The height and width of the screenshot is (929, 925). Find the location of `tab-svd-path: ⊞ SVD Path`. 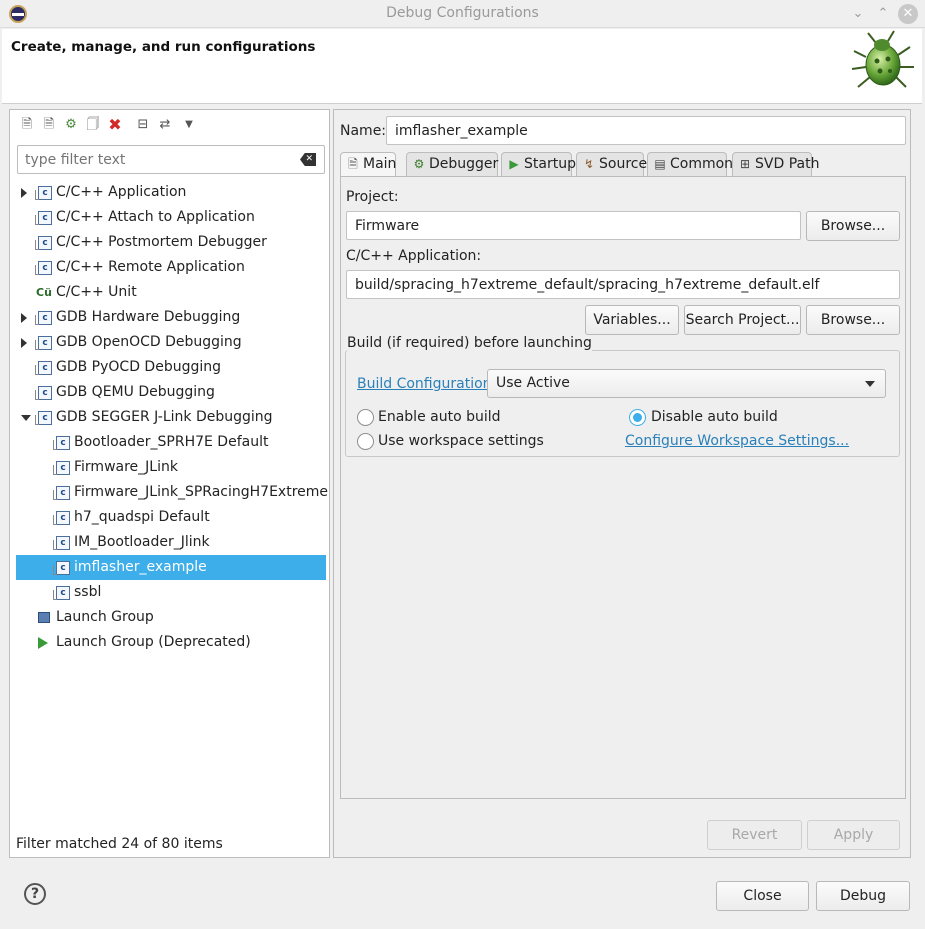

tab-svd-path: ⊞ SVD Path is located at coordinates (775, 164).